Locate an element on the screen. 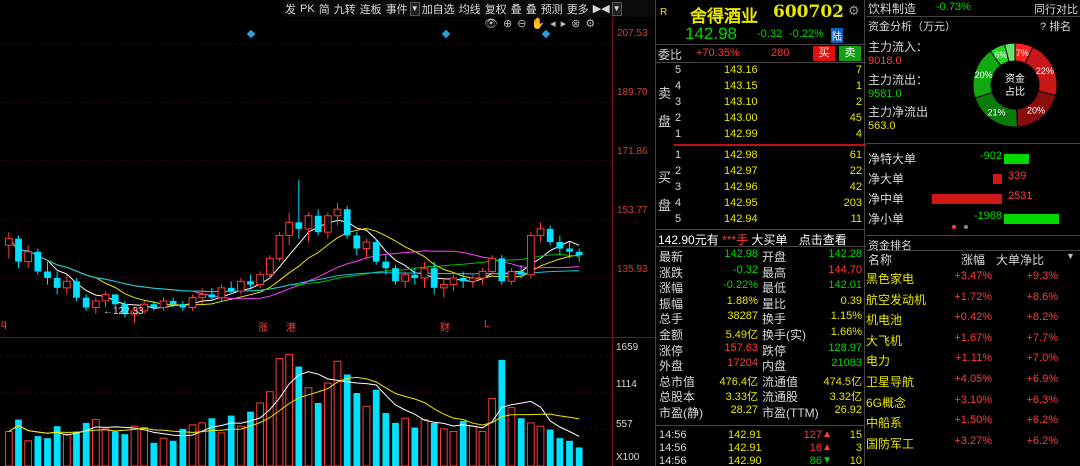 Image resolution: width=1080 pixels, height=466 pixels. event-marker: q is located at coordinates (4, 324).